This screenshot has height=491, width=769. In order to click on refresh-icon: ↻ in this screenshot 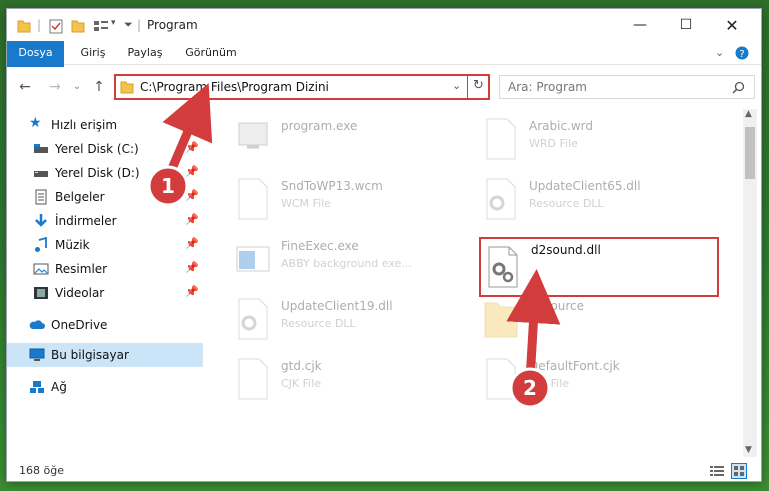, I will do `click(478, 85)`.